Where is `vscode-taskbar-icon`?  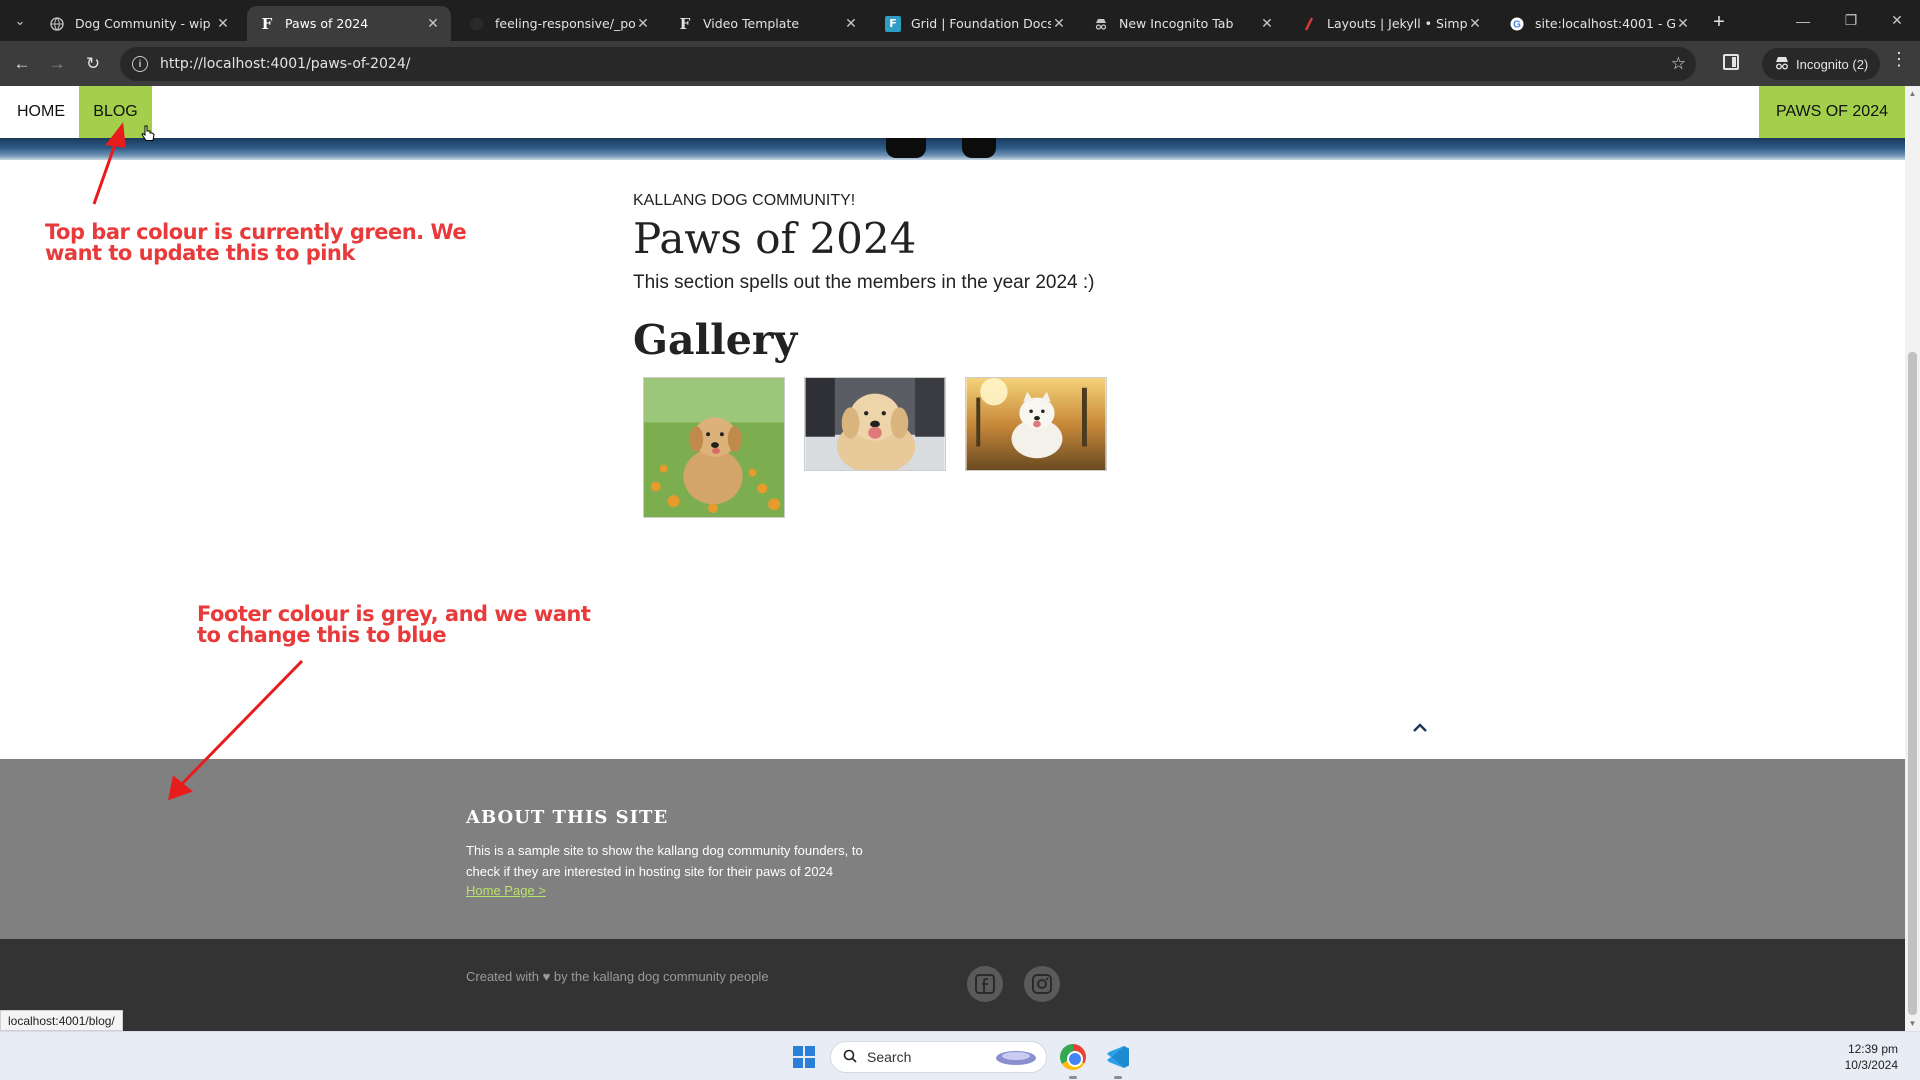 vscode-taskbar-icon is located at coordinates (1118, 1057).